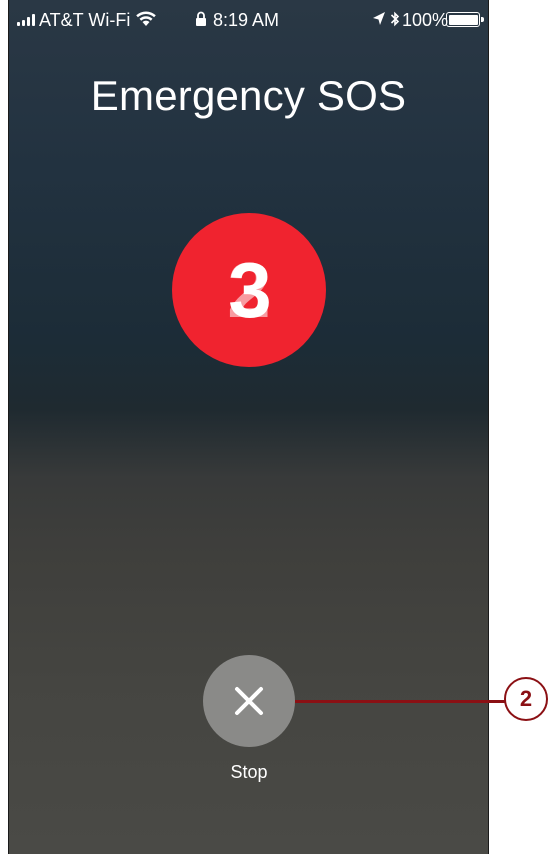 This screenshot has width=552, height=854. I want to click on stop-button, so click(249, 701).